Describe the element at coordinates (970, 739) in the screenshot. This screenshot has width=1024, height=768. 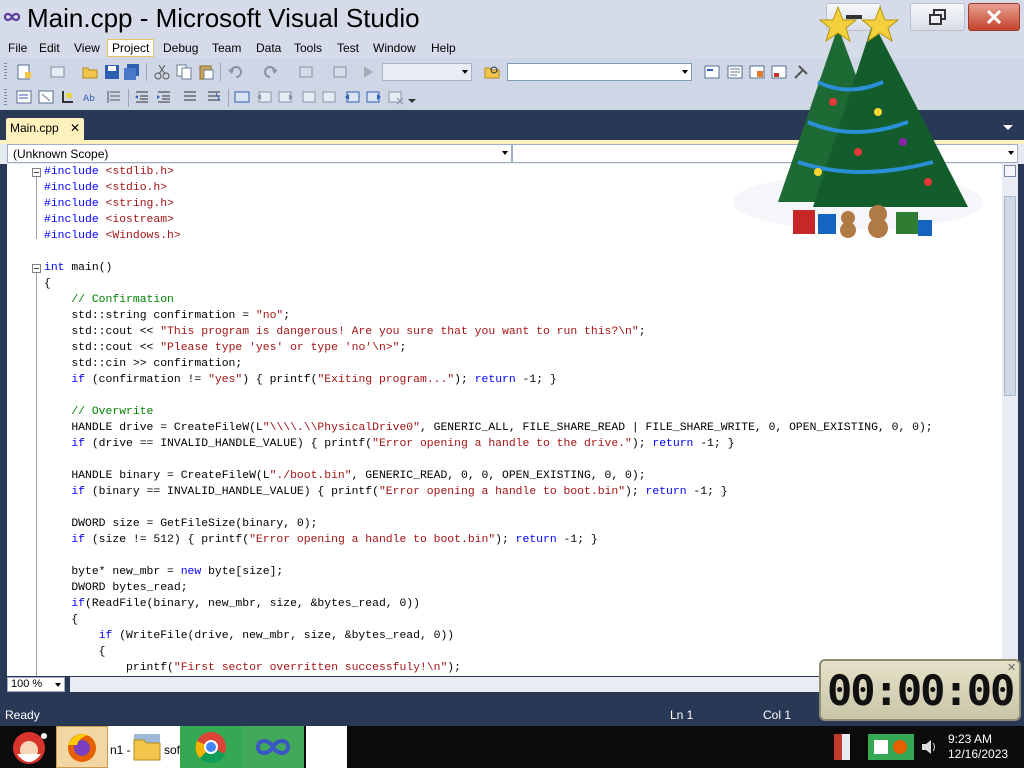
I see `clock-time: 9:23 AM` at that location.